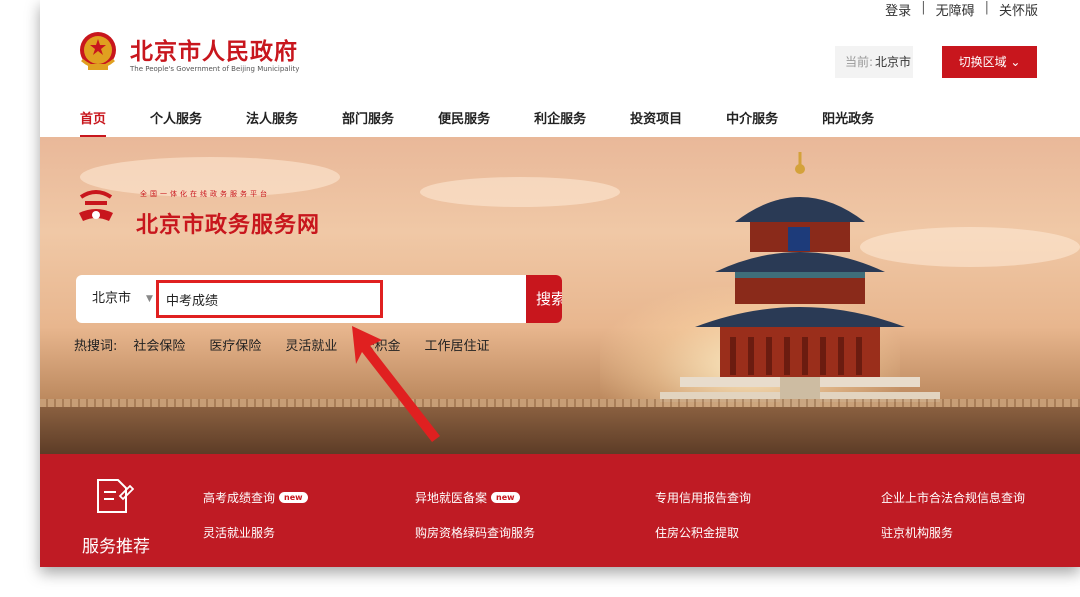 This screenshot has height=597, width=1080. What do you see at coordinates (235, 344) in the screenshot?
I see `hot-word-link: 医疗保险` at bounding box center [235, 344].